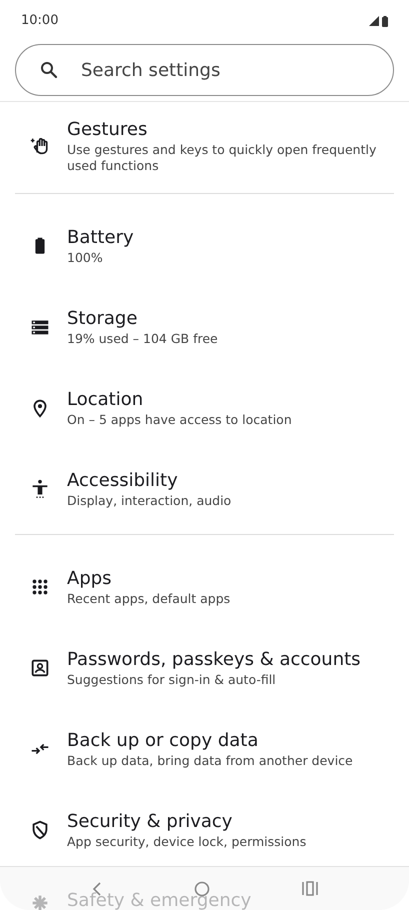 This screenshot has height=910, width=409. What do you see at coordinates (202, 888) in the screenshot?
I see `home-icon` at bounding box center [202, 888].